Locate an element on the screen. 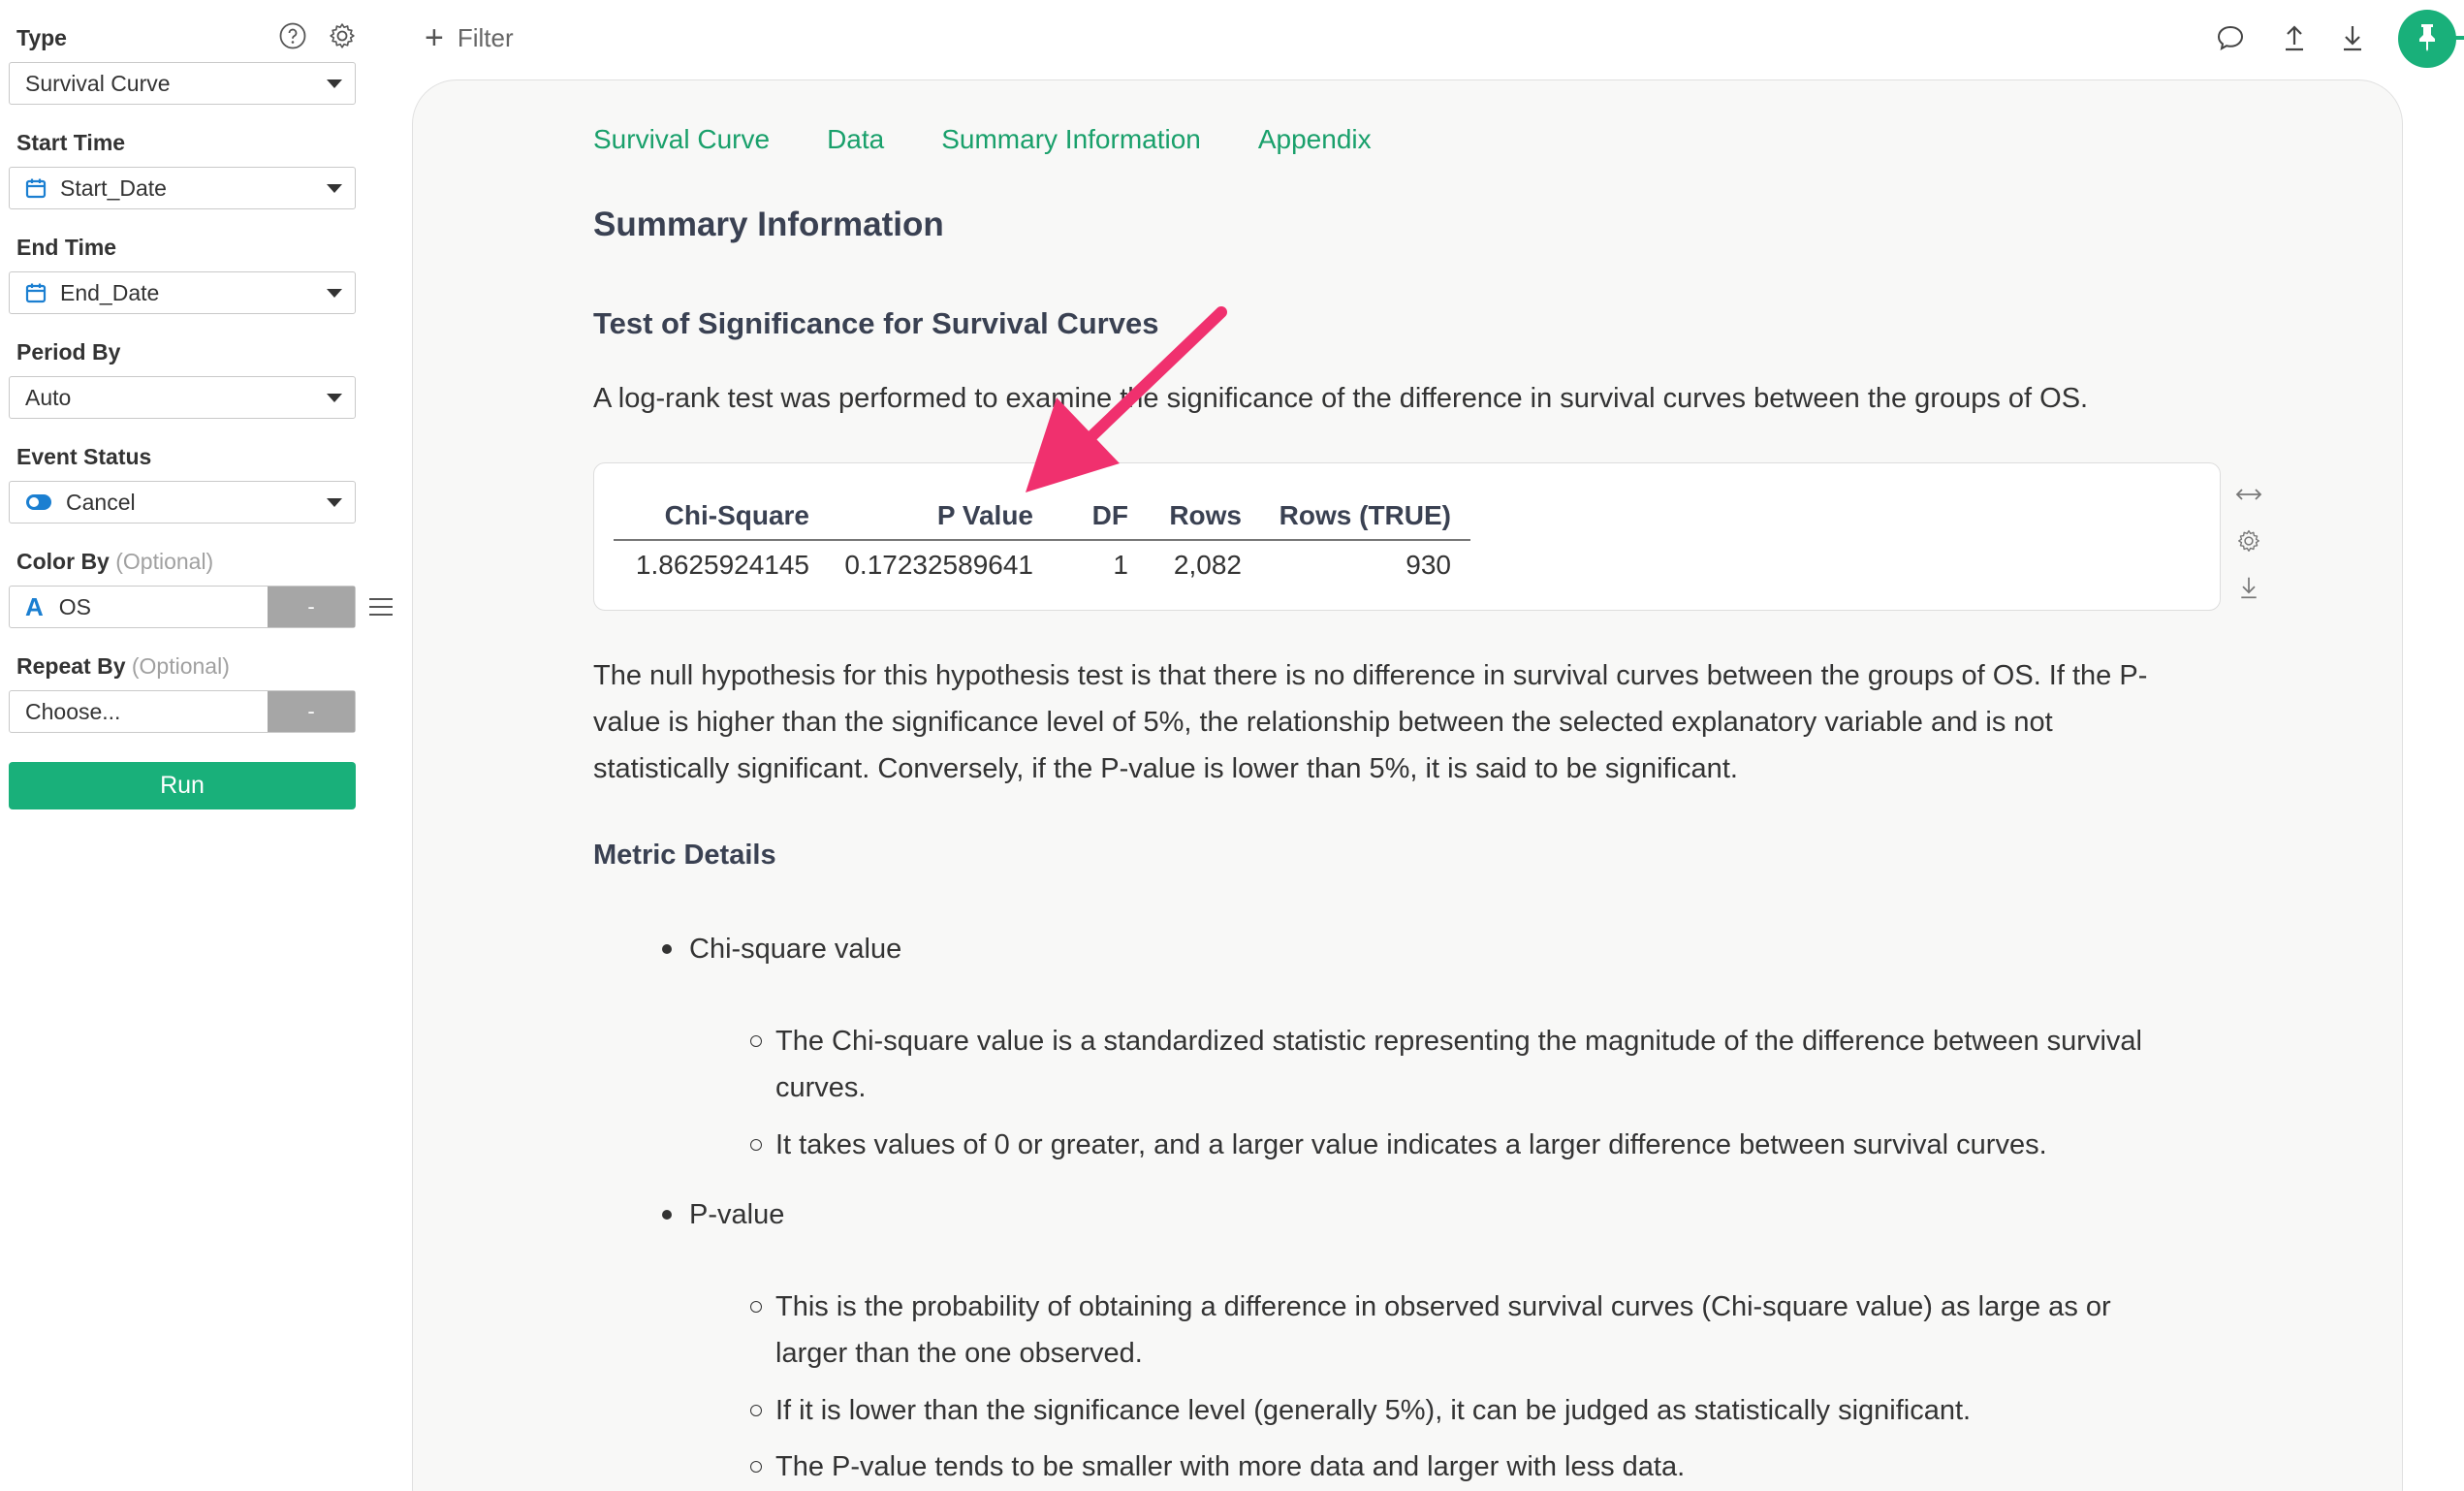 The width and height of the screenshot is (2464, 1491). upload-icon is located at coordinates (2294, 40).